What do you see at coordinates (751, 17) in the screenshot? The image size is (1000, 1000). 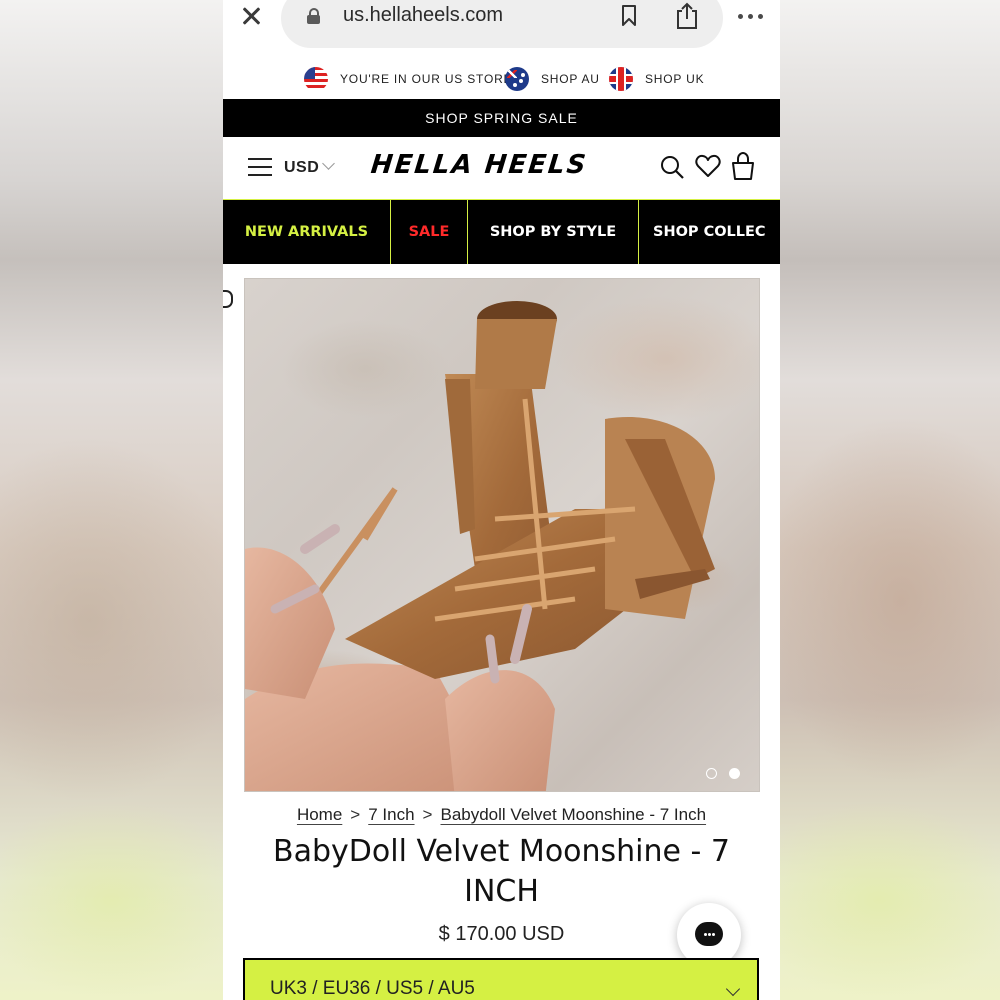 I see `more-icon` at bounding box center [751, 17].